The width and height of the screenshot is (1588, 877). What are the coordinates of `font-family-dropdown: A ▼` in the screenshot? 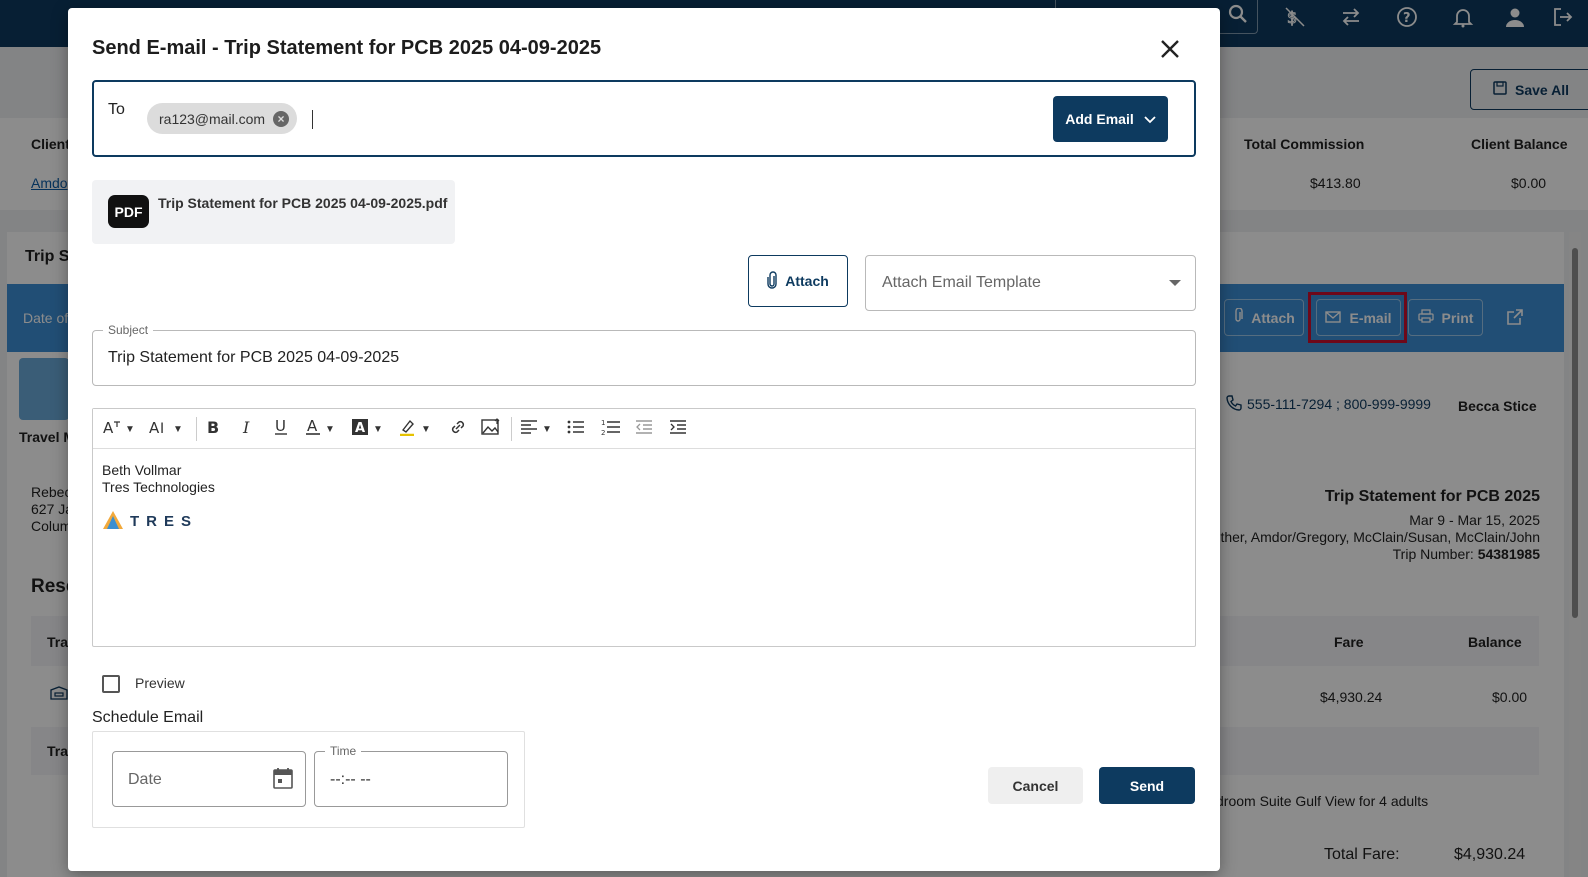 It's located at (119, 429).